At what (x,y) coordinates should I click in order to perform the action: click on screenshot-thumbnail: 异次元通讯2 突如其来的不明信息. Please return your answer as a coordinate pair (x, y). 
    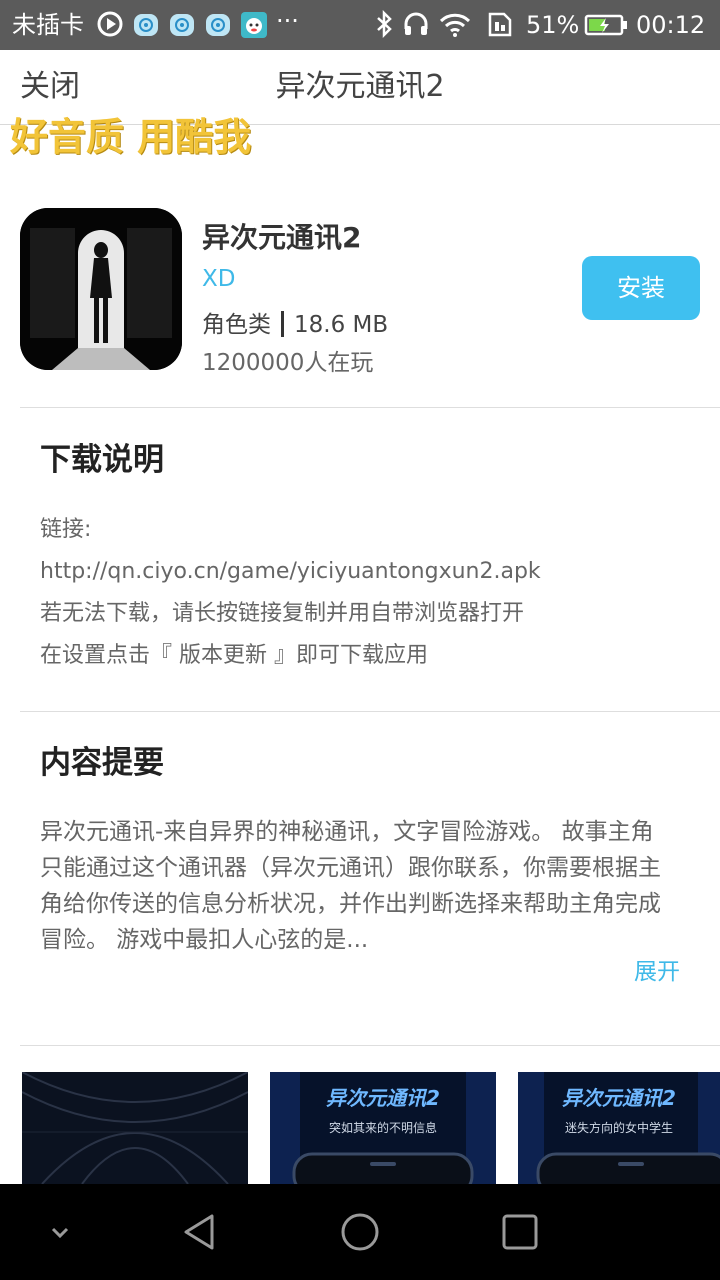
    Looking at the image, I should click on (383, 1128).